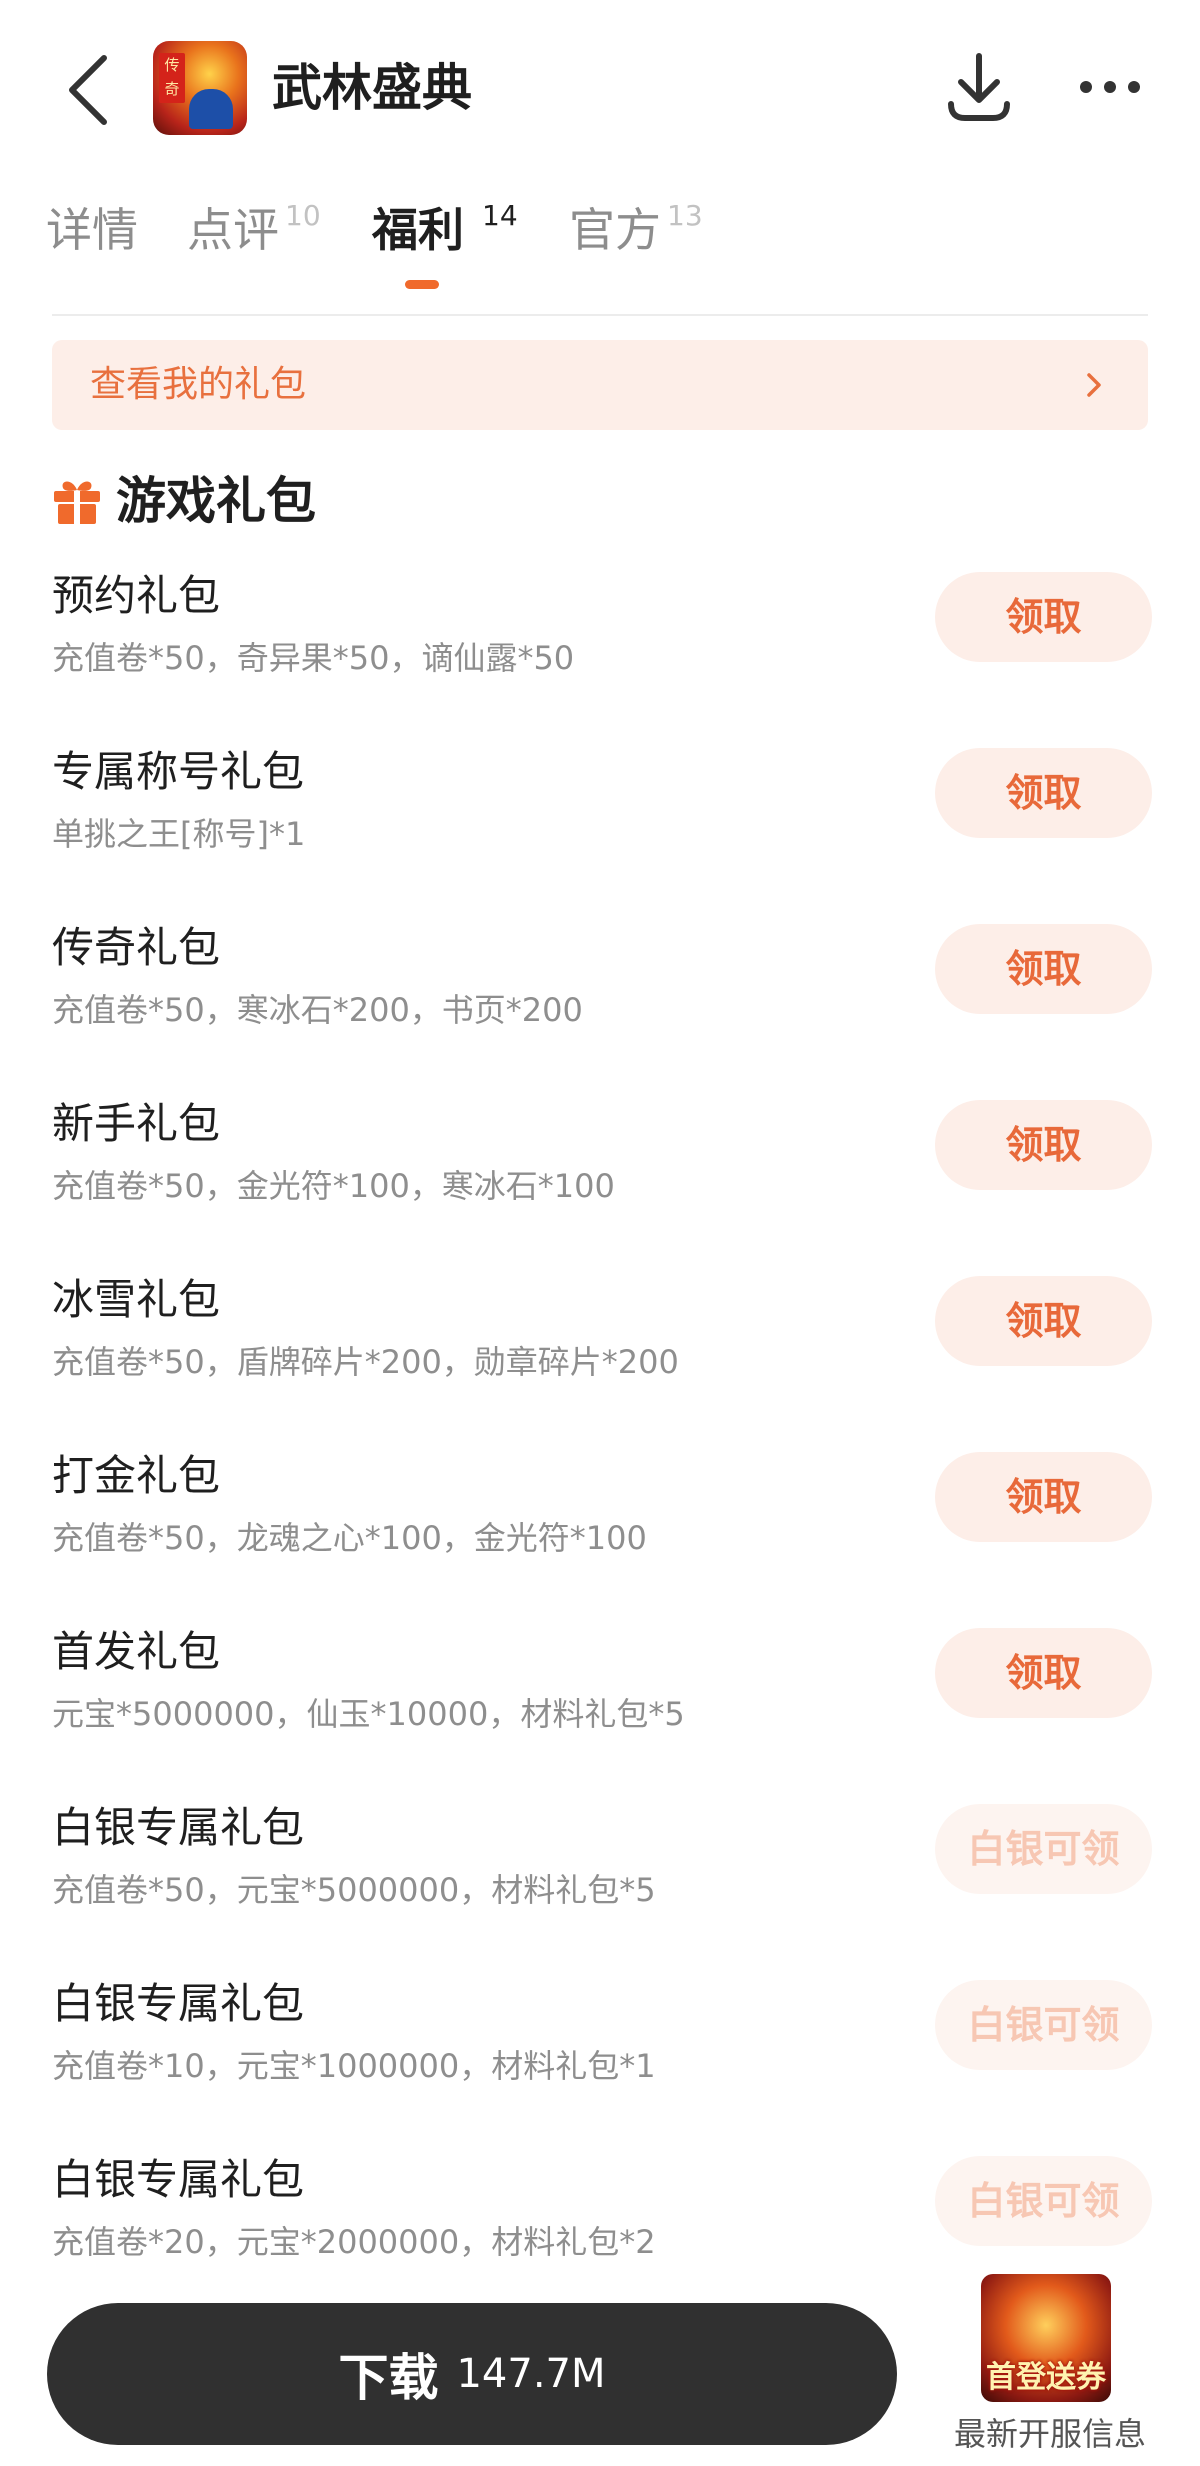 This screenshot has height=2466, width=1200. What do you see at coordinates (88, 90) in the screenshot?
I see `chevron-left-icon` at bounding box center [88, 90].